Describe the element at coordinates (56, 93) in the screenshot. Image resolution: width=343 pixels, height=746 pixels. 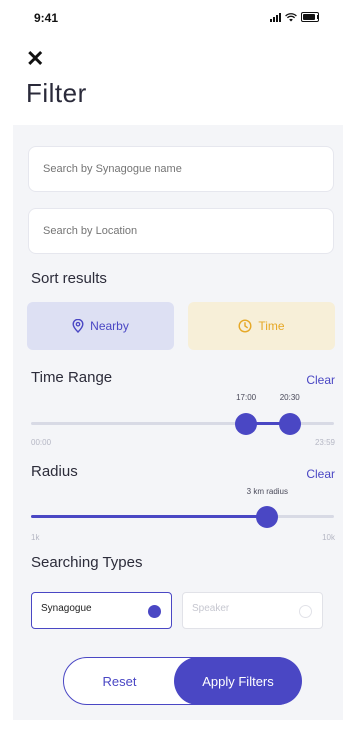
I see `page-title: Filter` at that location.